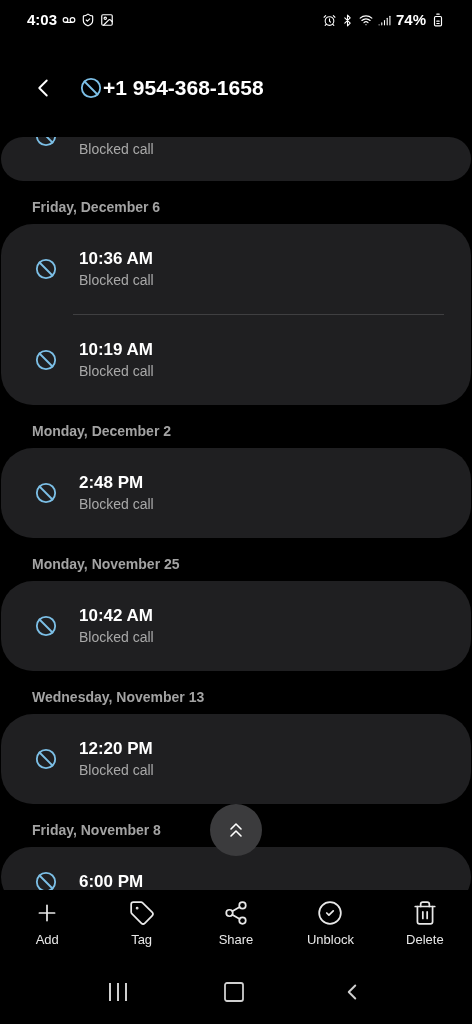  I want to click on scroll-to-top-button, so click(236, 830).